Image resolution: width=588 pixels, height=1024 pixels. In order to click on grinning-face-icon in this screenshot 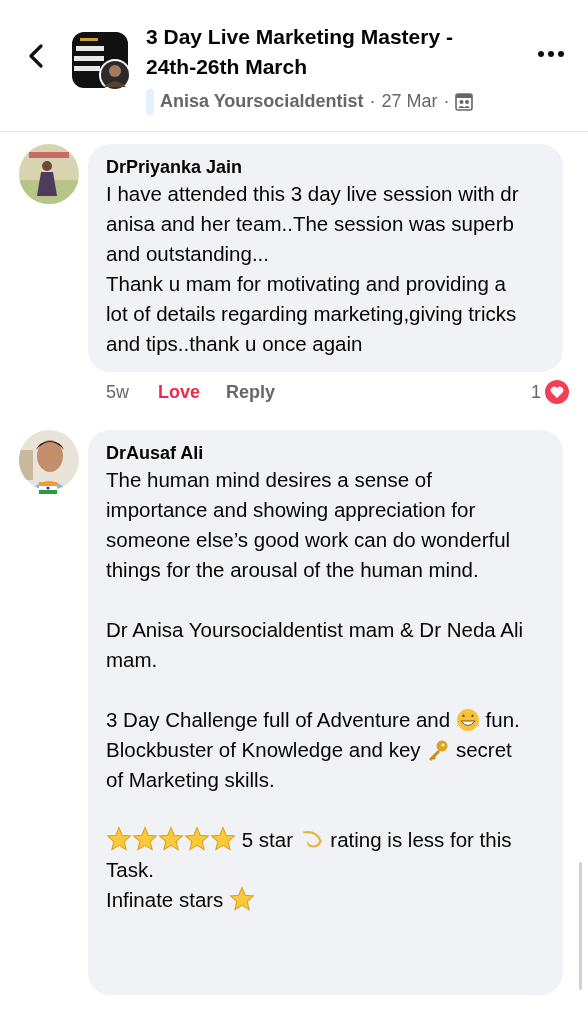, I will do `click(467, 720)`.